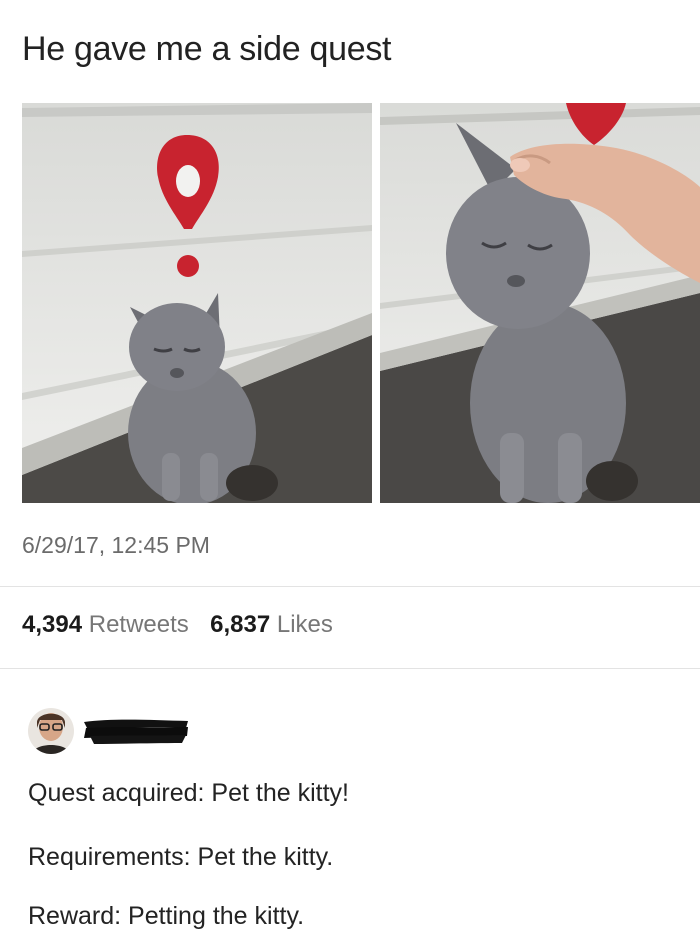 This screenshot has height=940, width=700. What do you see at coordinates (166, 916) in the screenshot?
I see `reply-text-line: Reward: Petting the kitty.` at bounding box center [166, 916].